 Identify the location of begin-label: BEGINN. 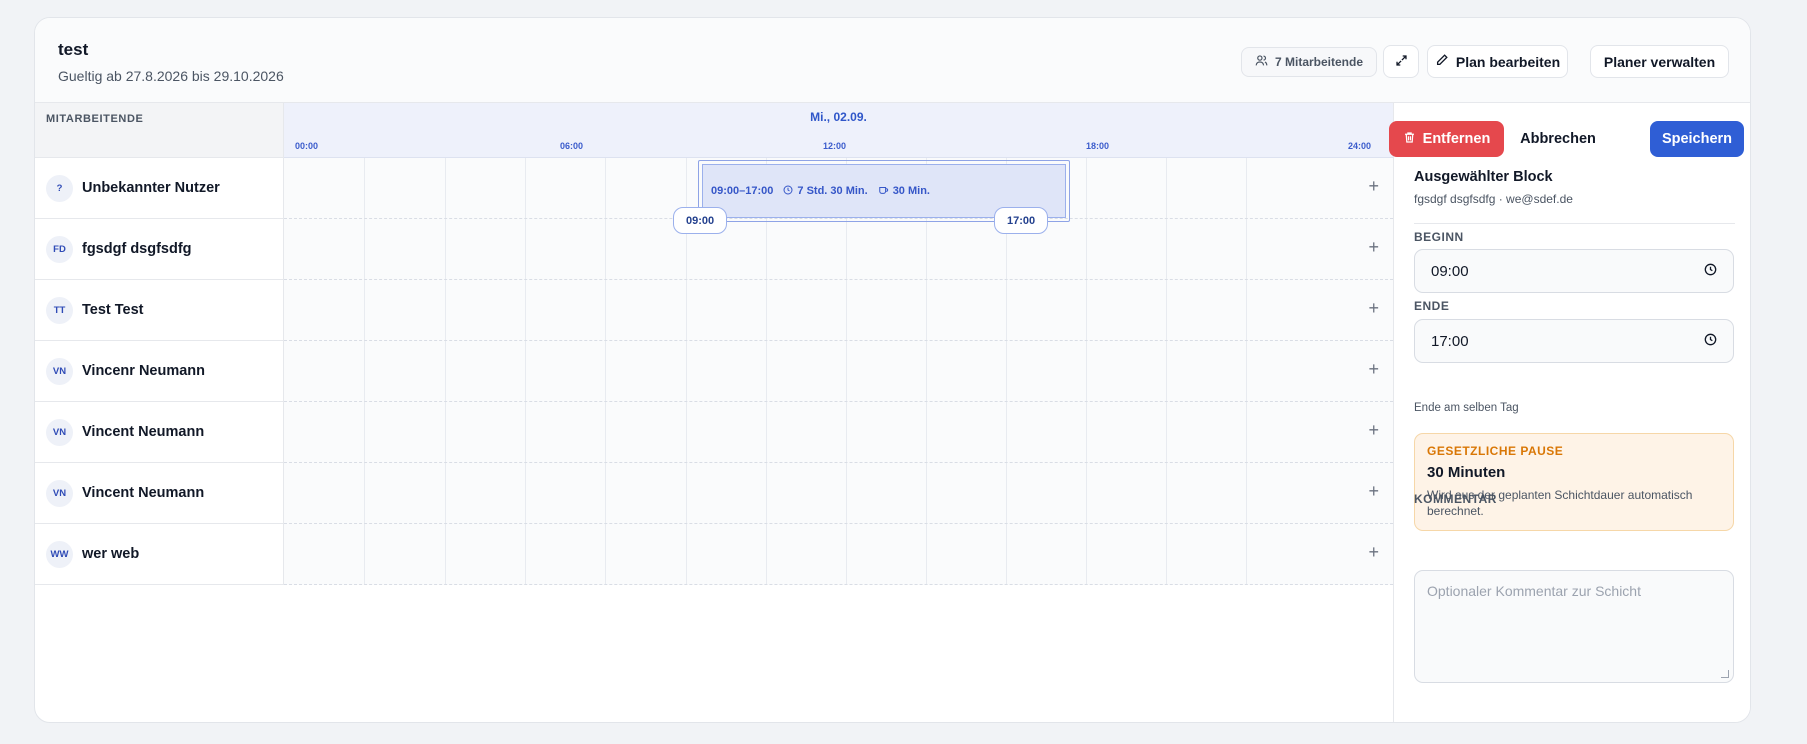
(1439, 237).